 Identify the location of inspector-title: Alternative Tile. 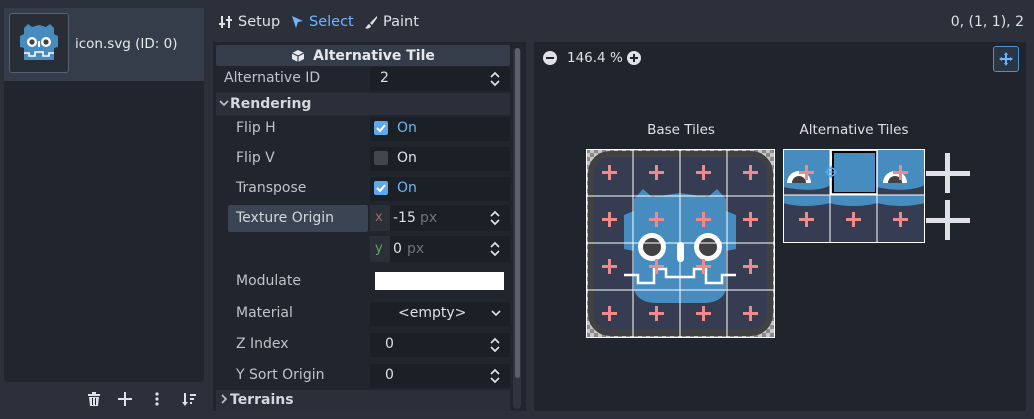
(374, 55).